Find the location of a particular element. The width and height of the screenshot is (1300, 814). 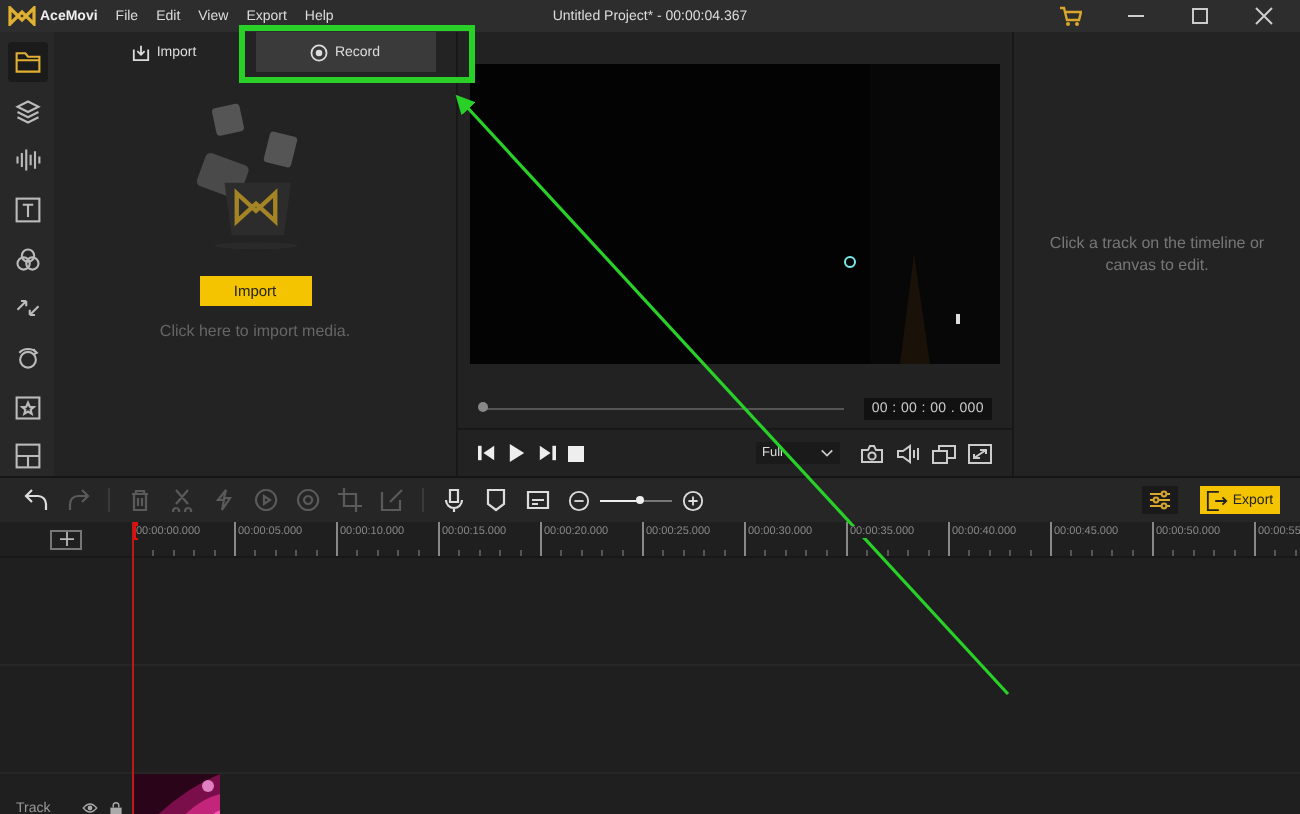

caret-icon is located at coordinates (827, 453).